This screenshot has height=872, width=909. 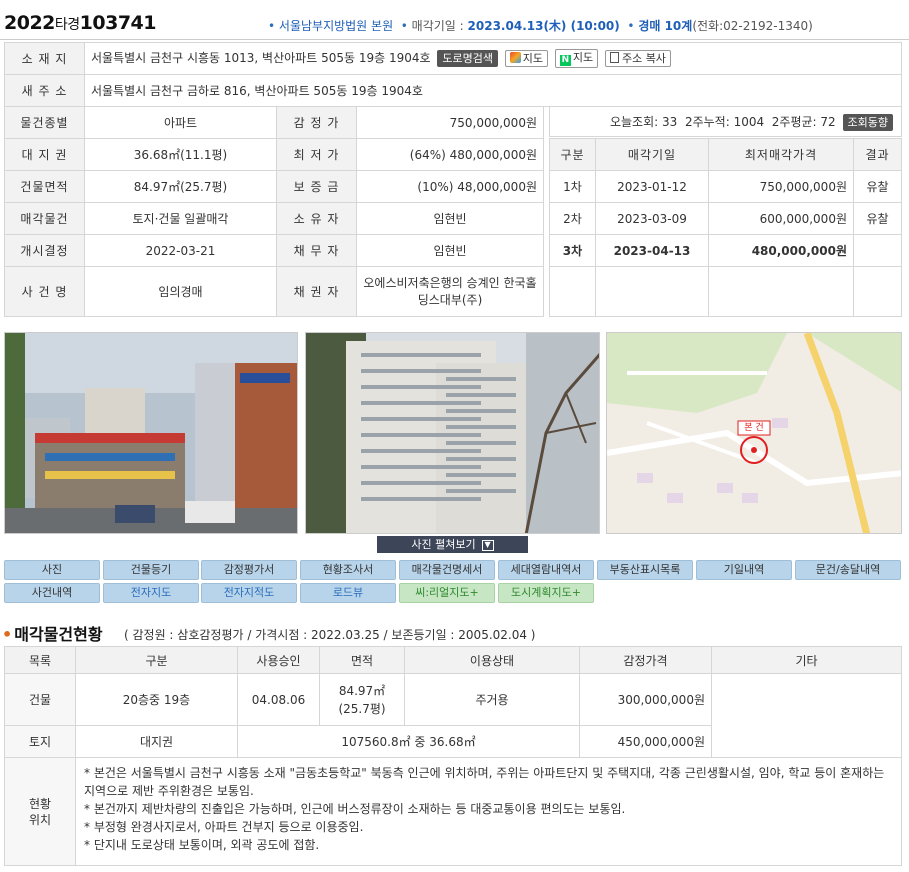 I want to click on location-map: 본 건, so click(x=754, y=433).